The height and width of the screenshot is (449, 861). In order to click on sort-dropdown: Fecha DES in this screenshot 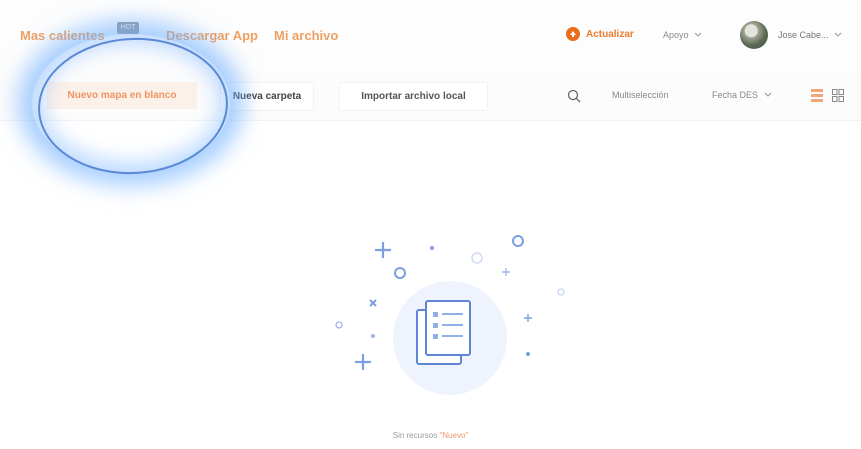, I will do `click(742, 95)`.